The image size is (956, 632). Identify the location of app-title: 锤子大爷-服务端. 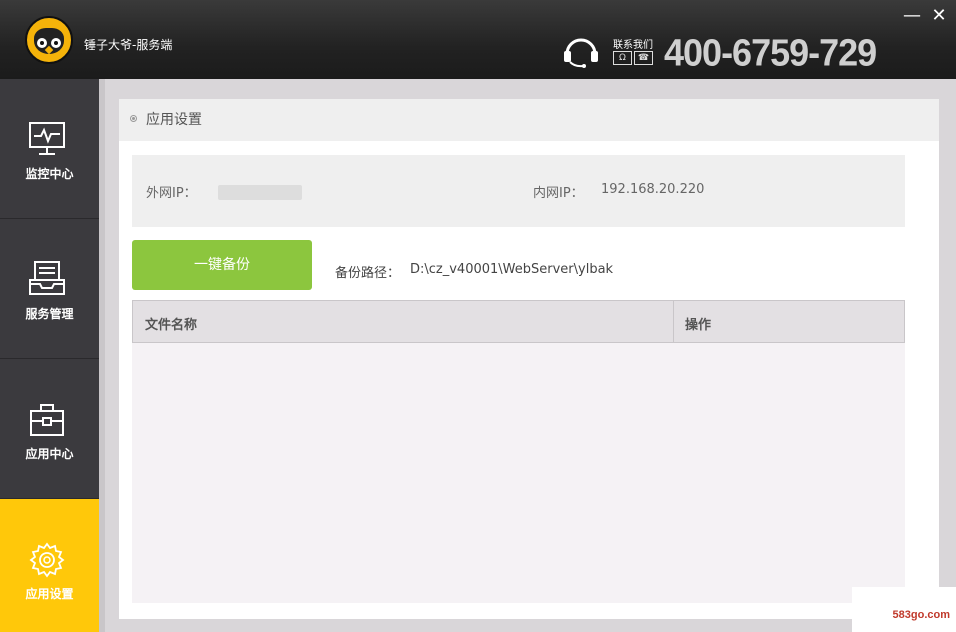
(128, 45).